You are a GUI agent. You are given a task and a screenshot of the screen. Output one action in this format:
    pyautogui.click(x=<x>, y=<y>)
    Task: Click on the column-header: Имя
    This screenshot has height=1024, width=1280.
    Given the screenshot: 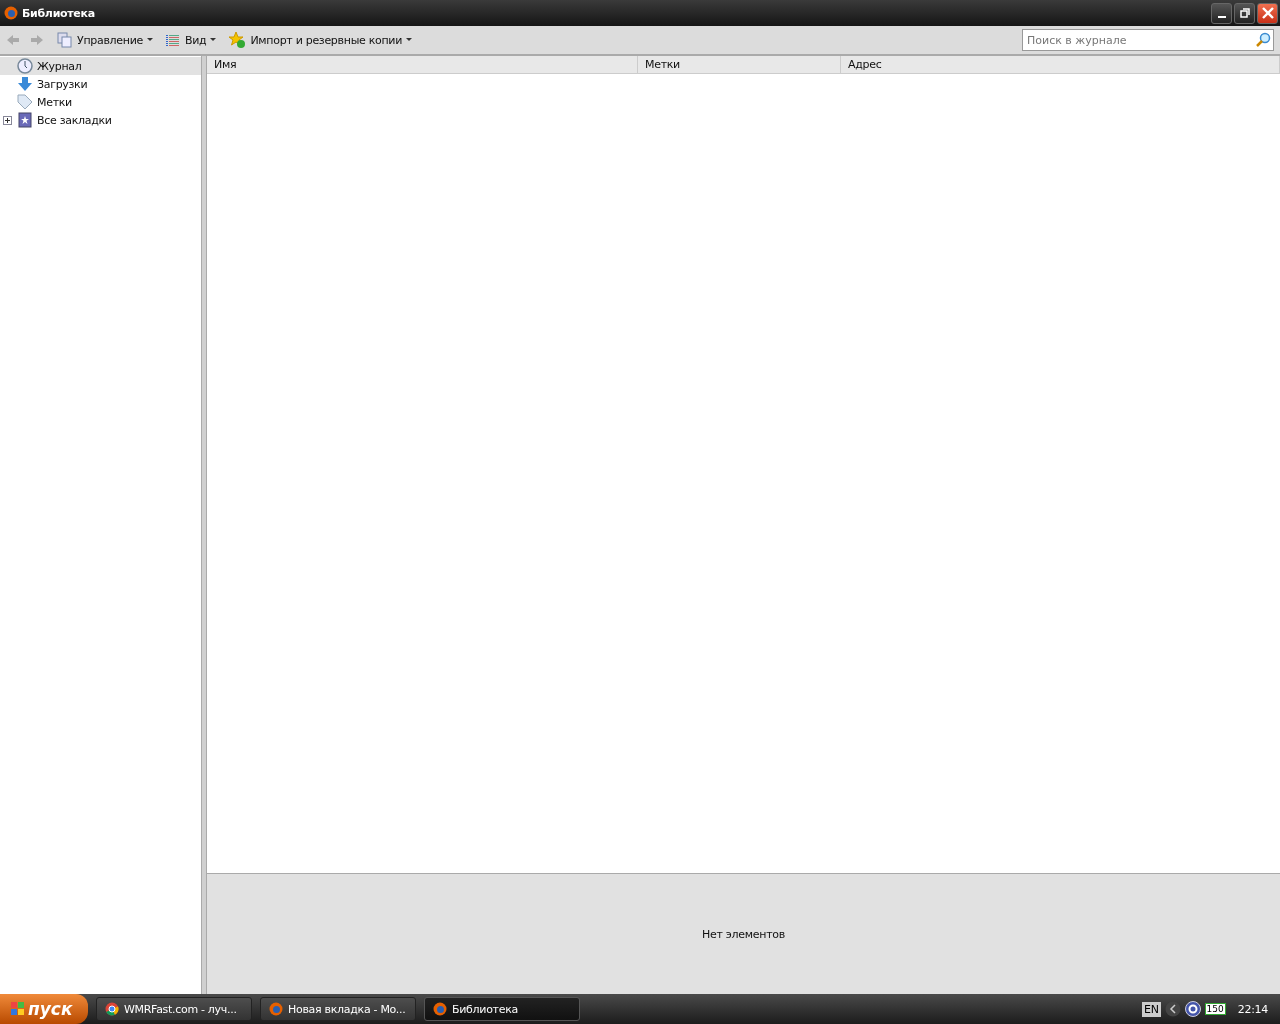 What is the action you would take?
    pyautogui.click(x=422, y=64)
    